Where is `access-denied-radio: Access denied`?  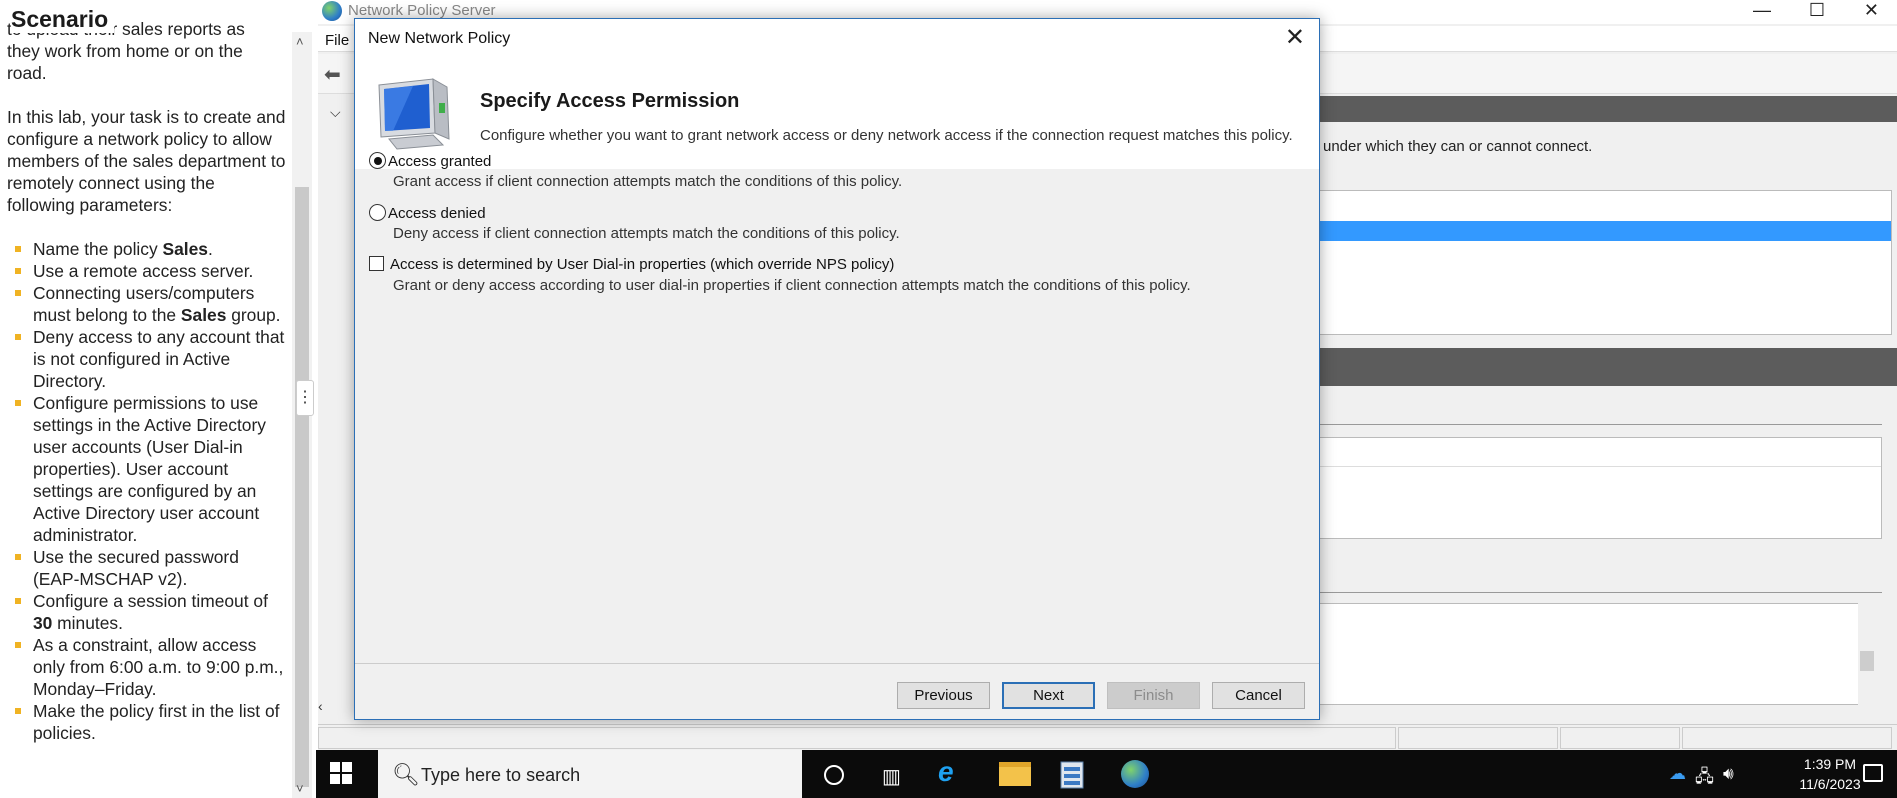 access-denied-radio: Access denied is located at coordinates (427, 213).